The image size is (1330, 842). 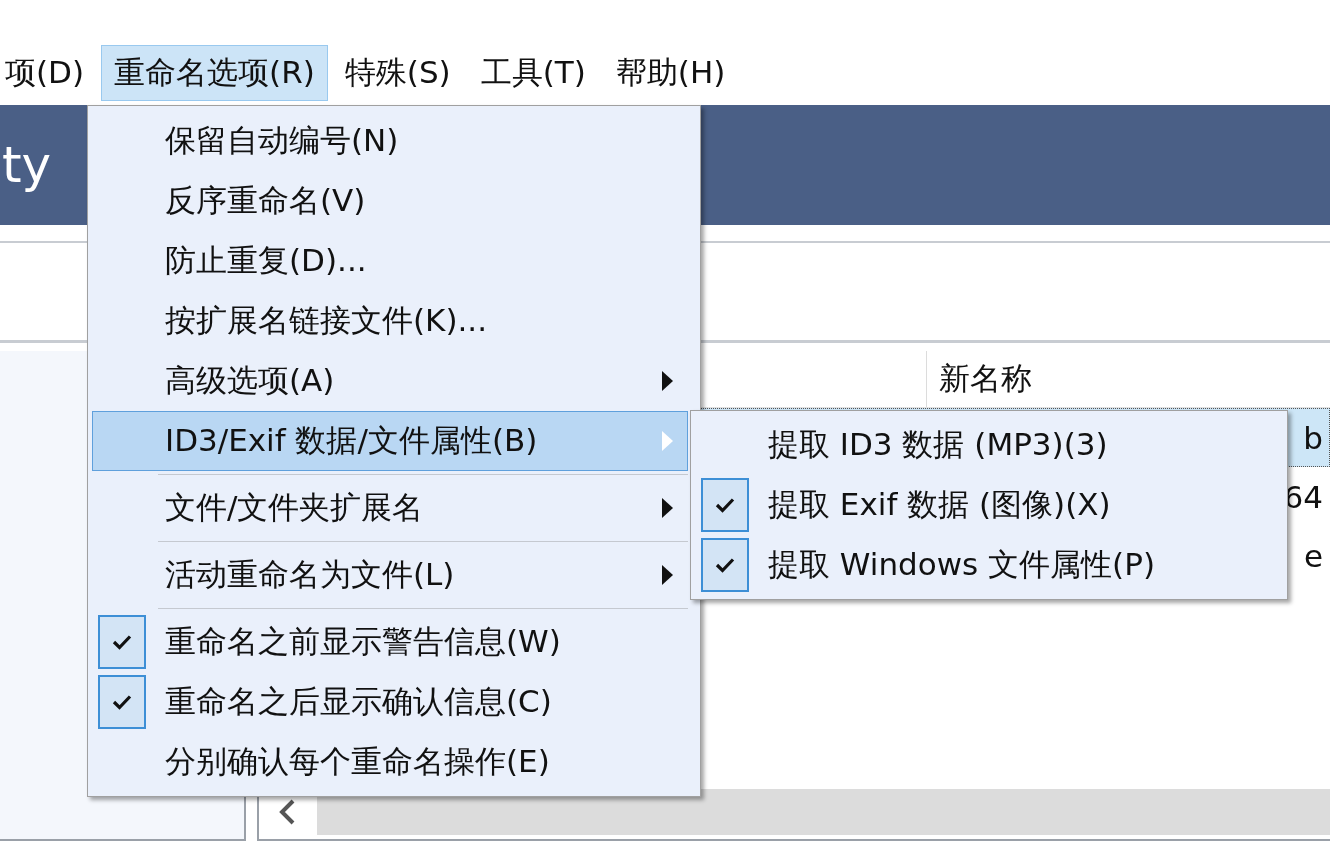 What do you see at coordinates (390, 201) in the screenshot?
I see `menu-item: 反序重命名(V)` at bounding box center [390, 201].